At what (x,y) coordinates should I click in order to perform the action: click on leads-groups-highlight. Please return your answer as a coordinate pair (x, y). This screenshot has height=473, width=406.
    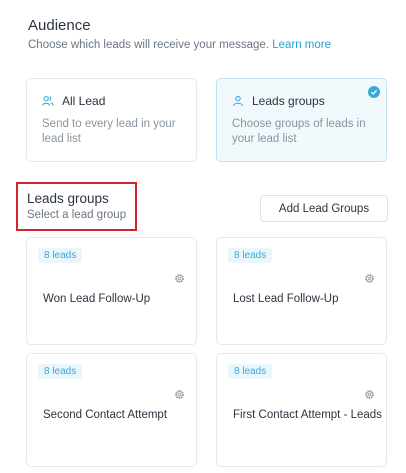
    Looking at the image, I should click on (76, 206).